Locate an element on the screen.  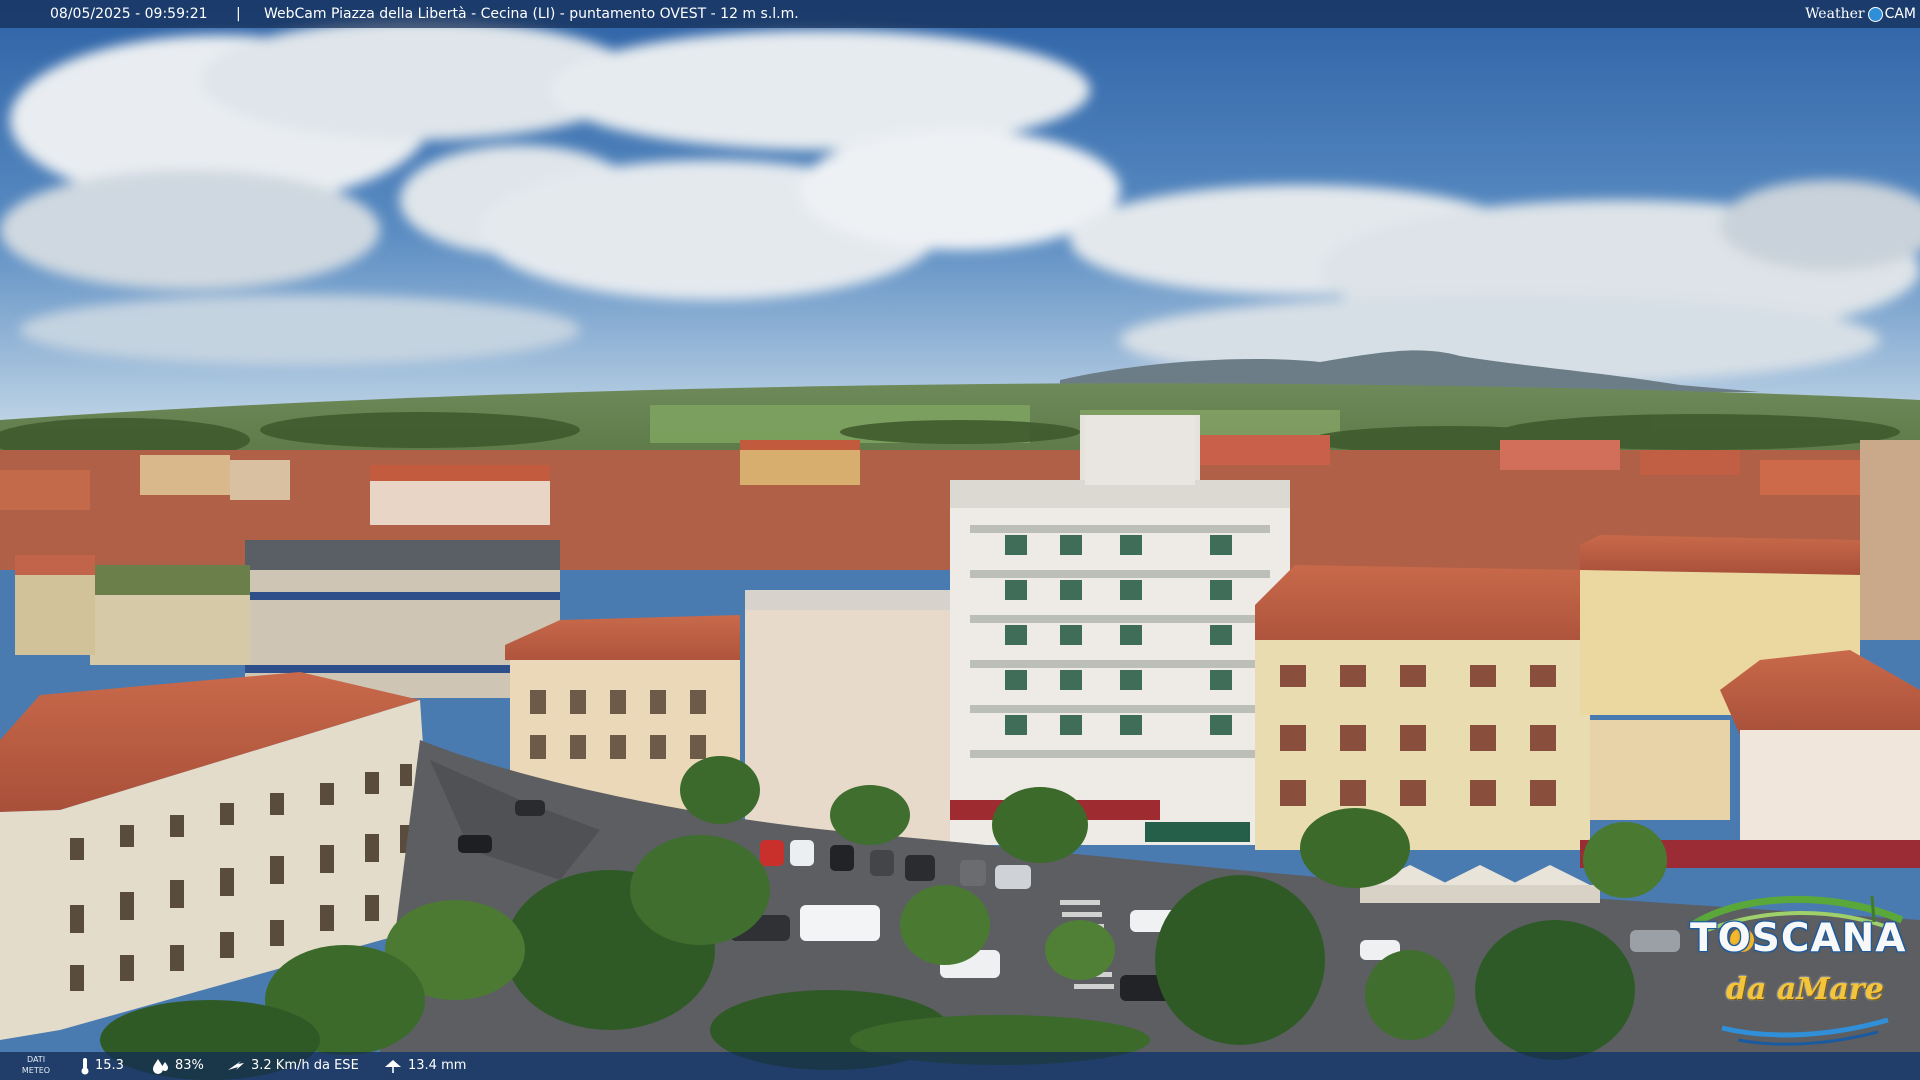
meteo-label: DATI METEO is located at coordinates (36, 1065).